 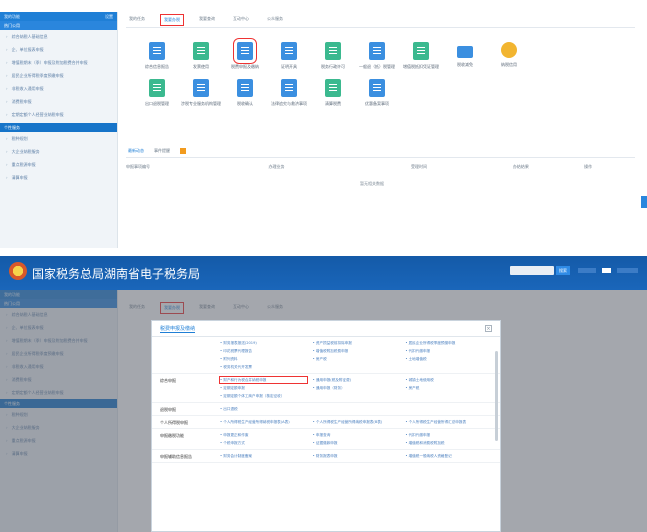 I want to click on sidebar-item: 非税收入通用申报, so click(x=58, y=88).